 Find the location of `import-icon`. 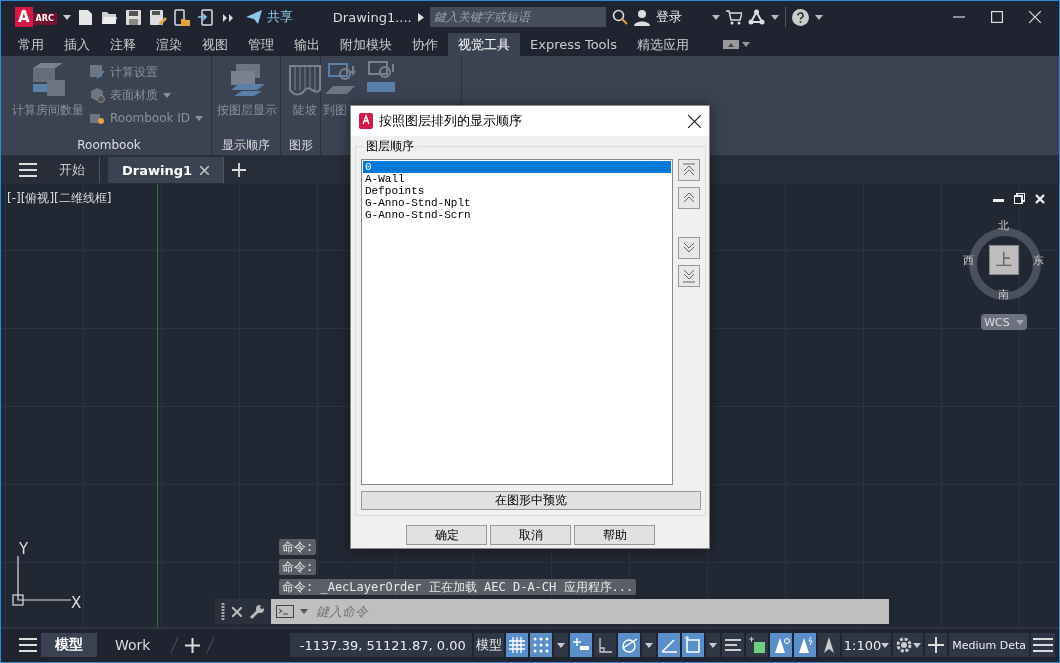

import-icon is located at coordinates (205, 17).